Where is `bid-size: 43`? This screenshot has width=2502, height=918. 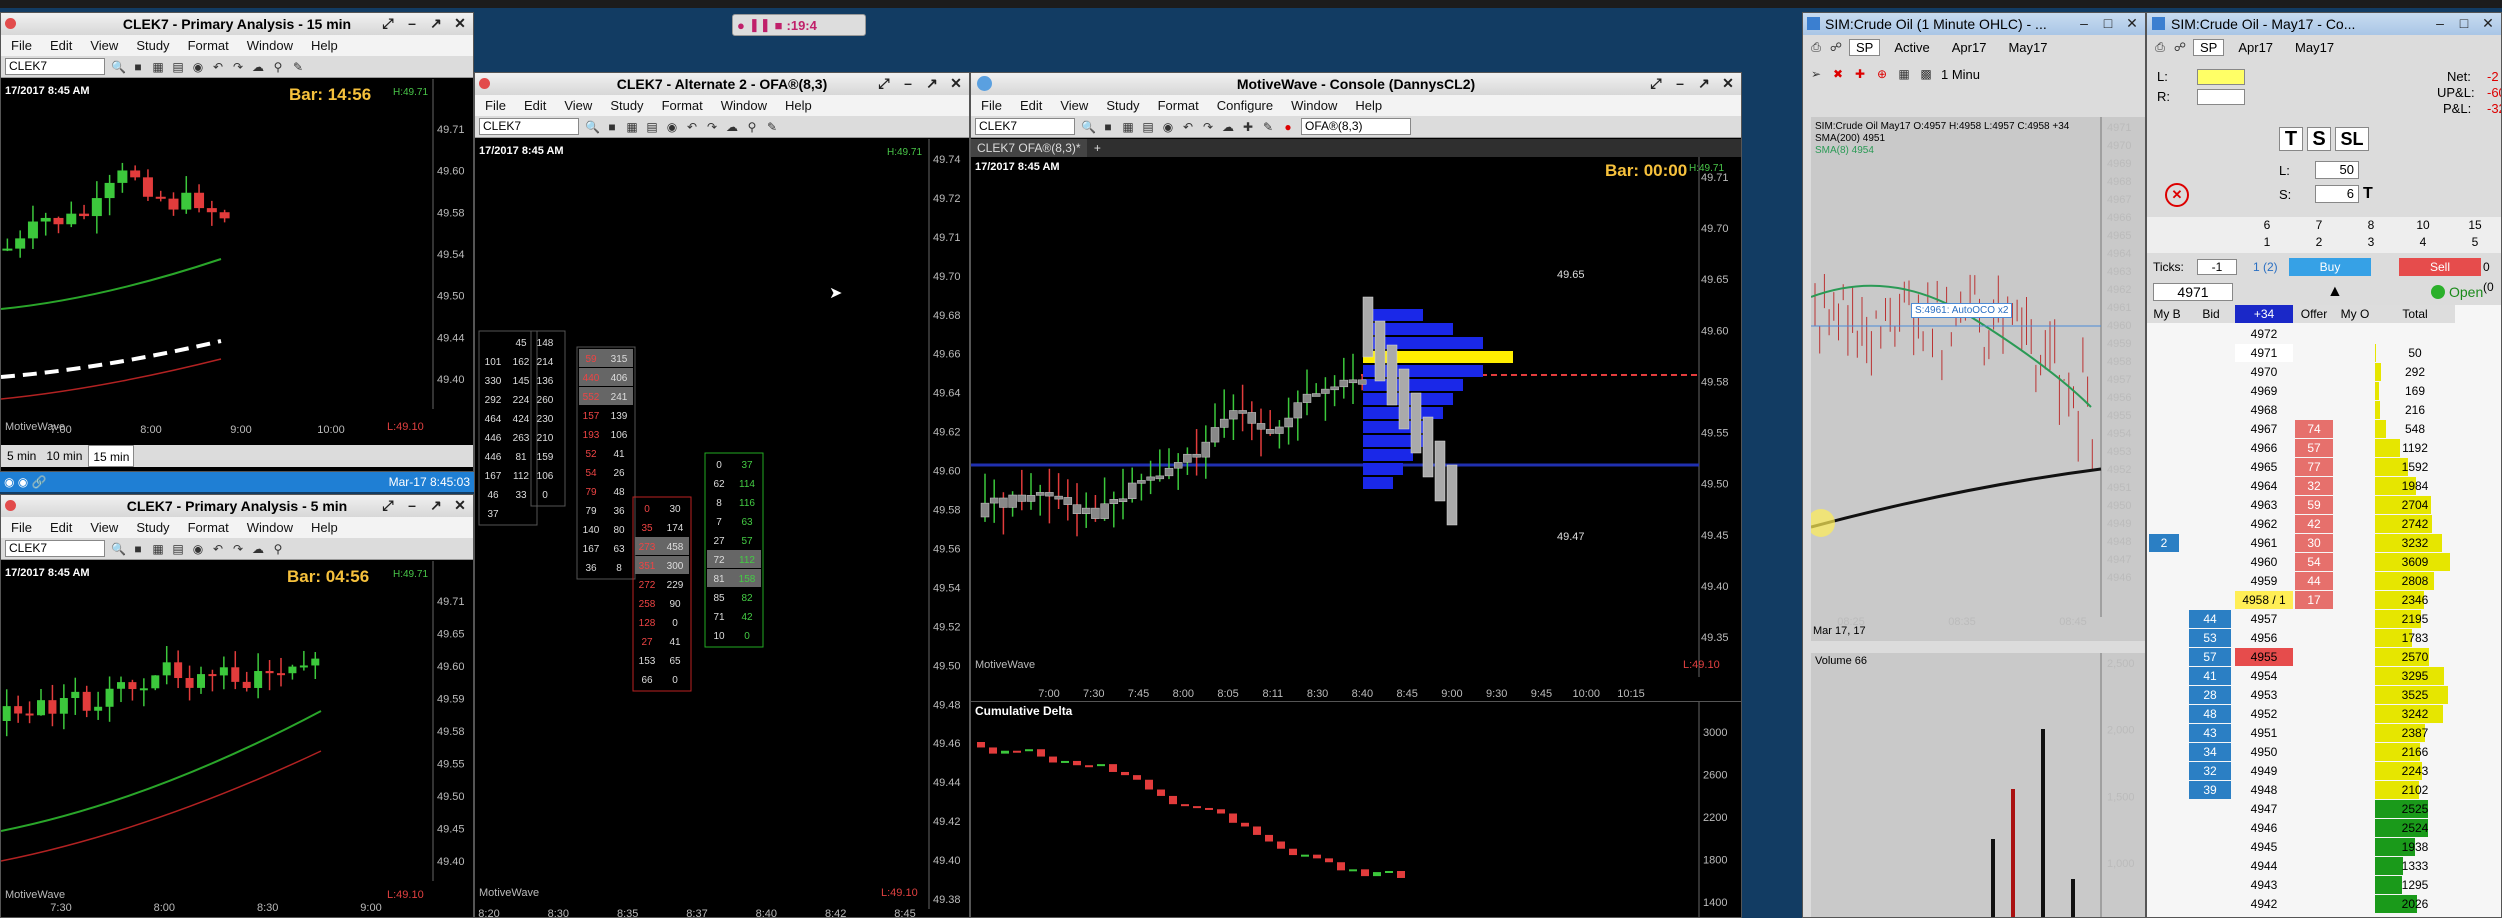 bid-size: 43 is located at coordinates (2210, 733).